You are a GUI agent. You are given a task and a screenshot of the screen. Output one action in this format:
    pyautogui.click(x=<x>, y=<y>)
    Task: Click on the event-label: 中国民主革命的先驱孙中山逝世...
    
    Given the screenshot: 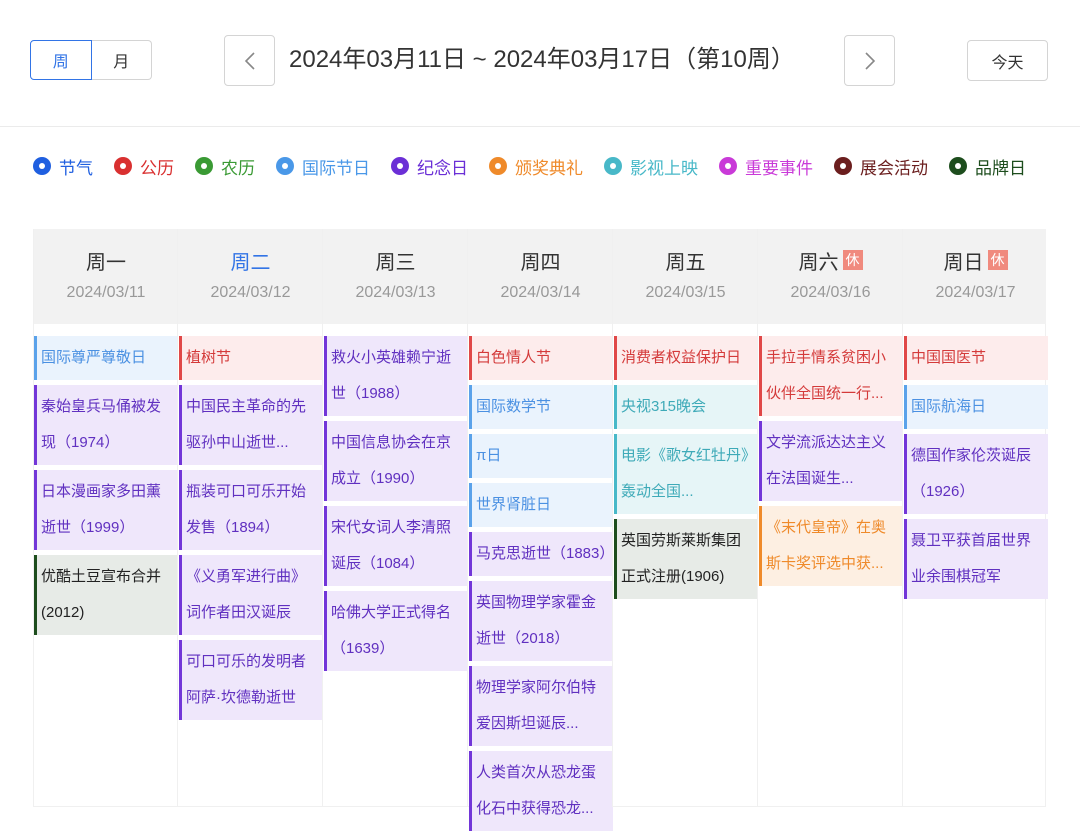 What is the action you would take?
    pyautogui.click(x=246, y=424)
    